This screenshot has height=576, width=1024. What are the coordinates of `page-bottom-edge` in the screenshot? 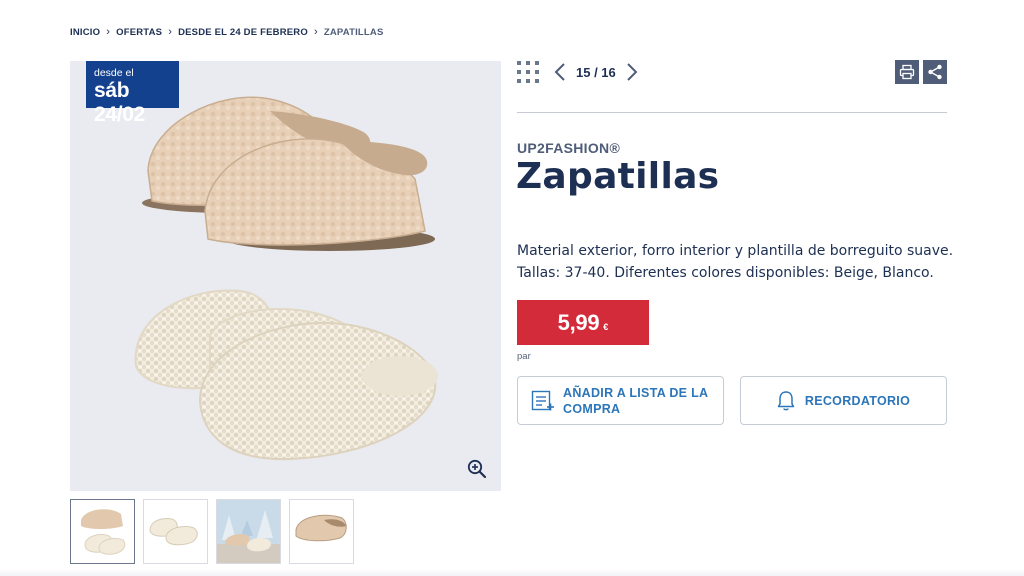 It's located at (512, 572).